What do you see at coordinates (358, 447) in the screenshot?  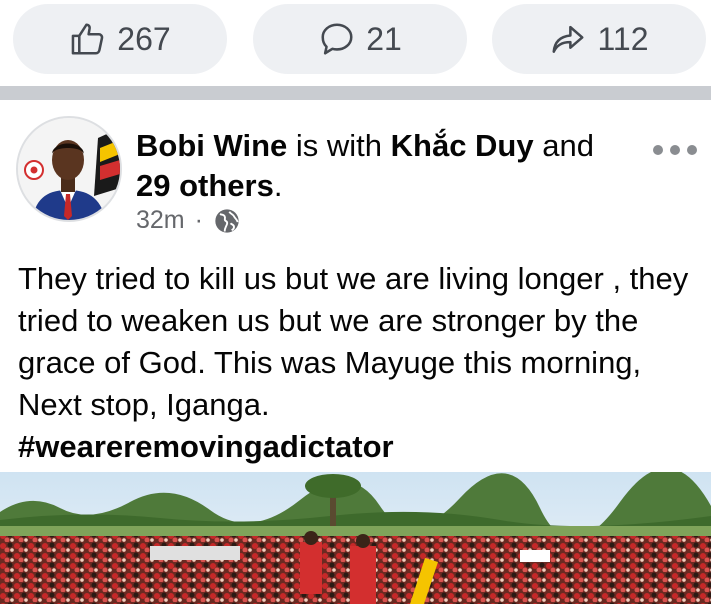 I see `hashtag-link: #weareremovingadictator` at bounding box center [358, 447].